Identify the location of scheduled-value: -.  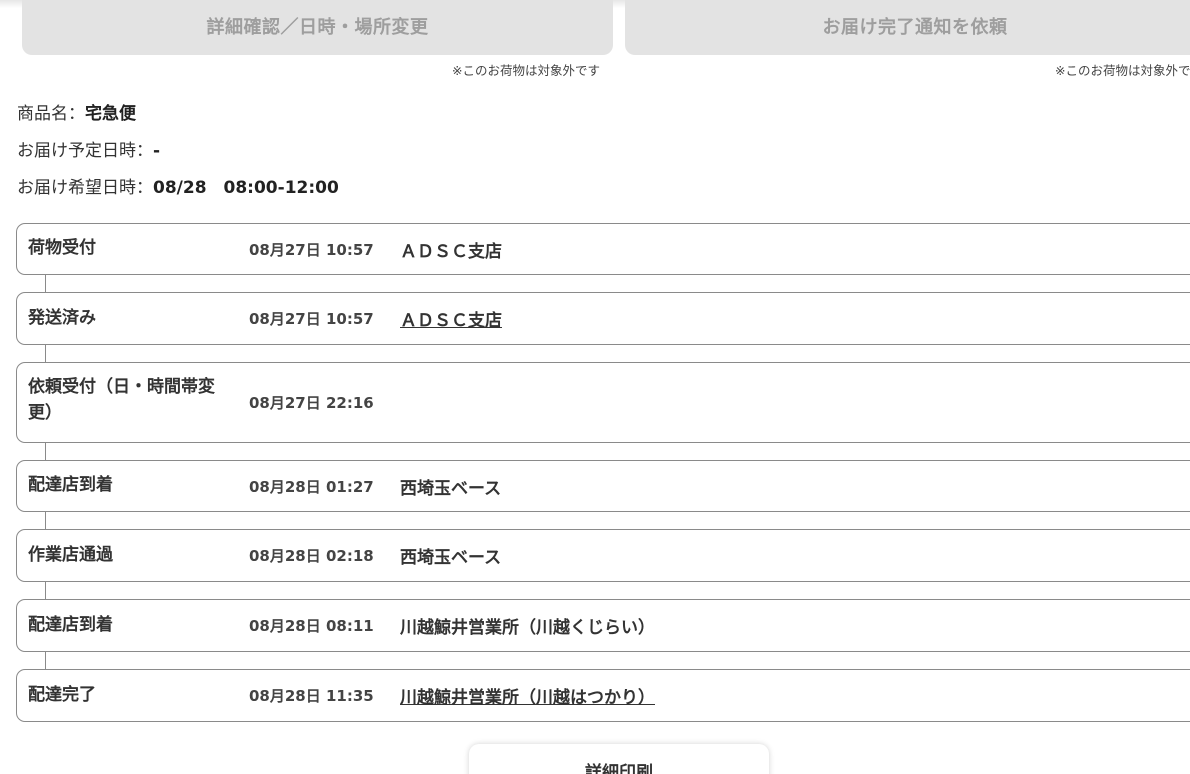
(157, 151).